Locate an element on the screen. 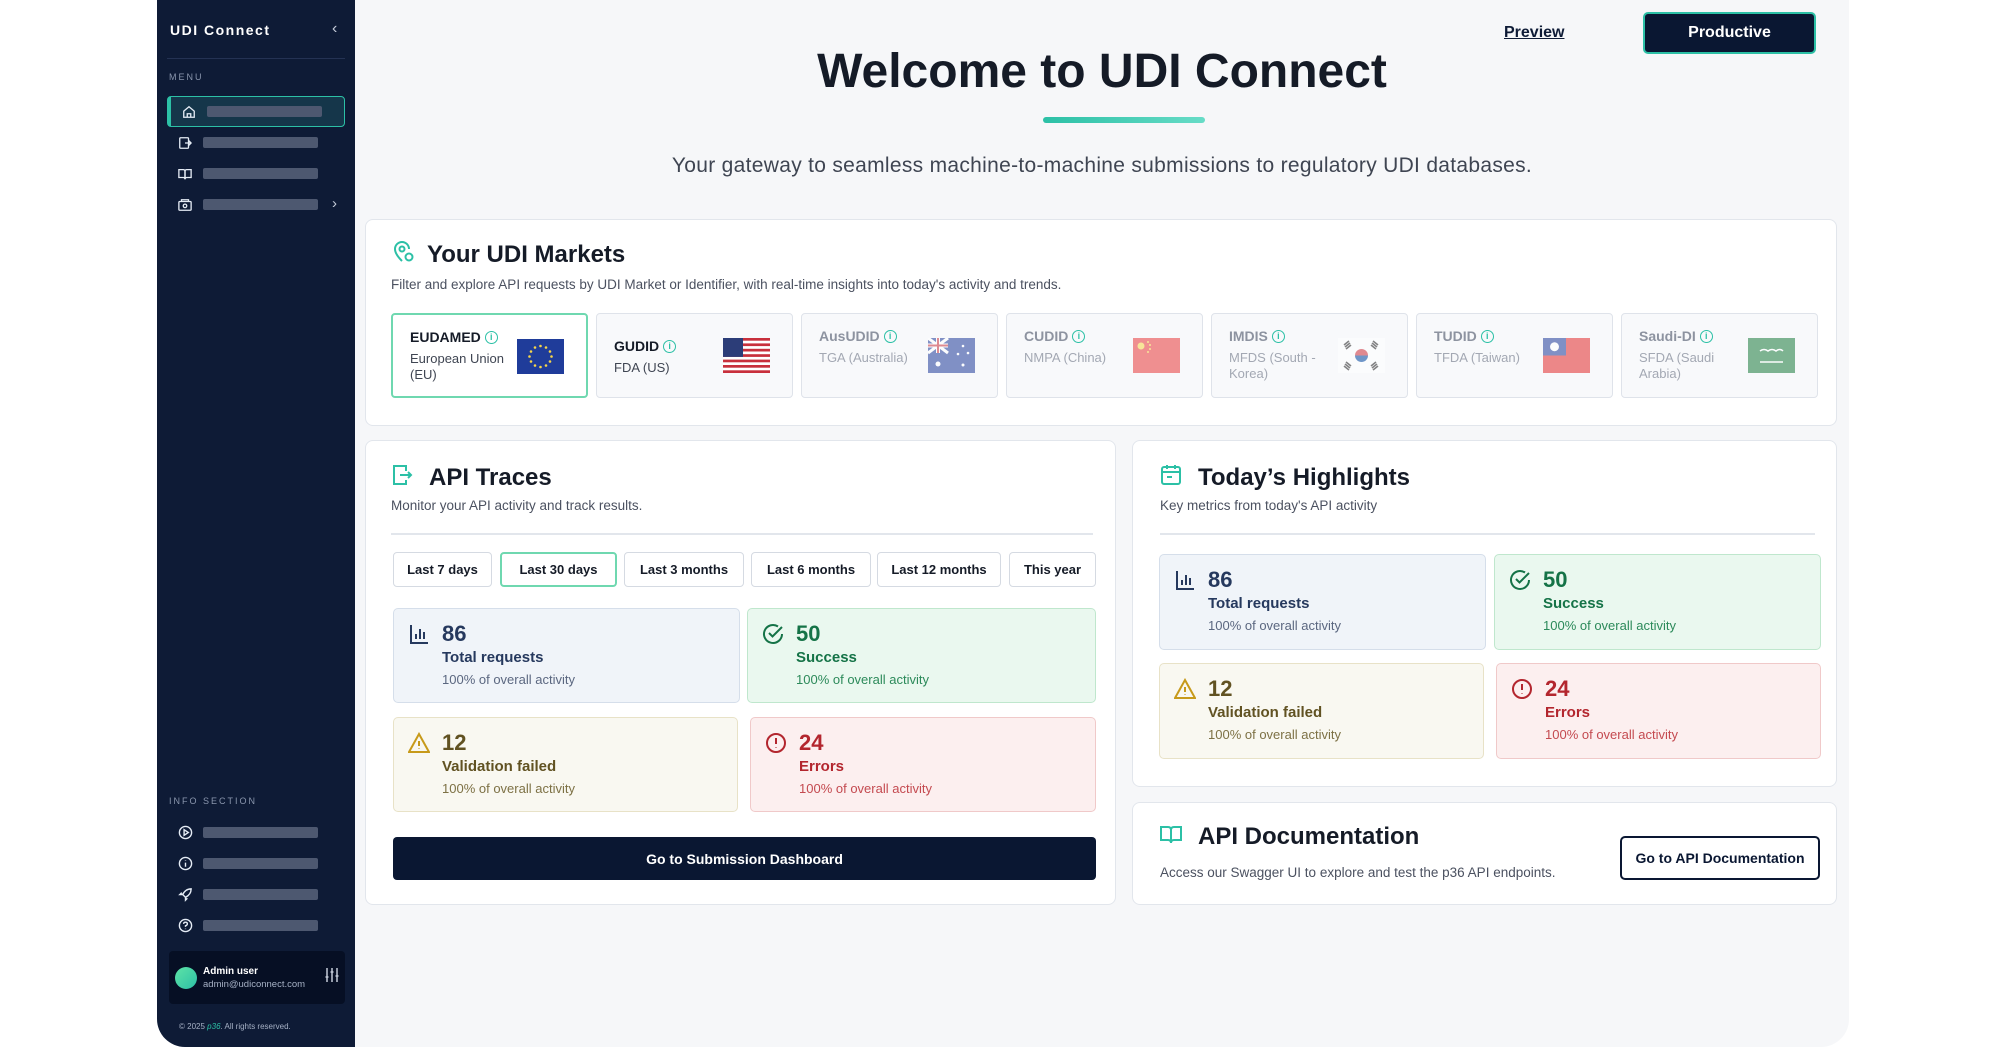 The image size is (2000, 1047). app-title: UDI Connect is located at coordinates (220, 30).